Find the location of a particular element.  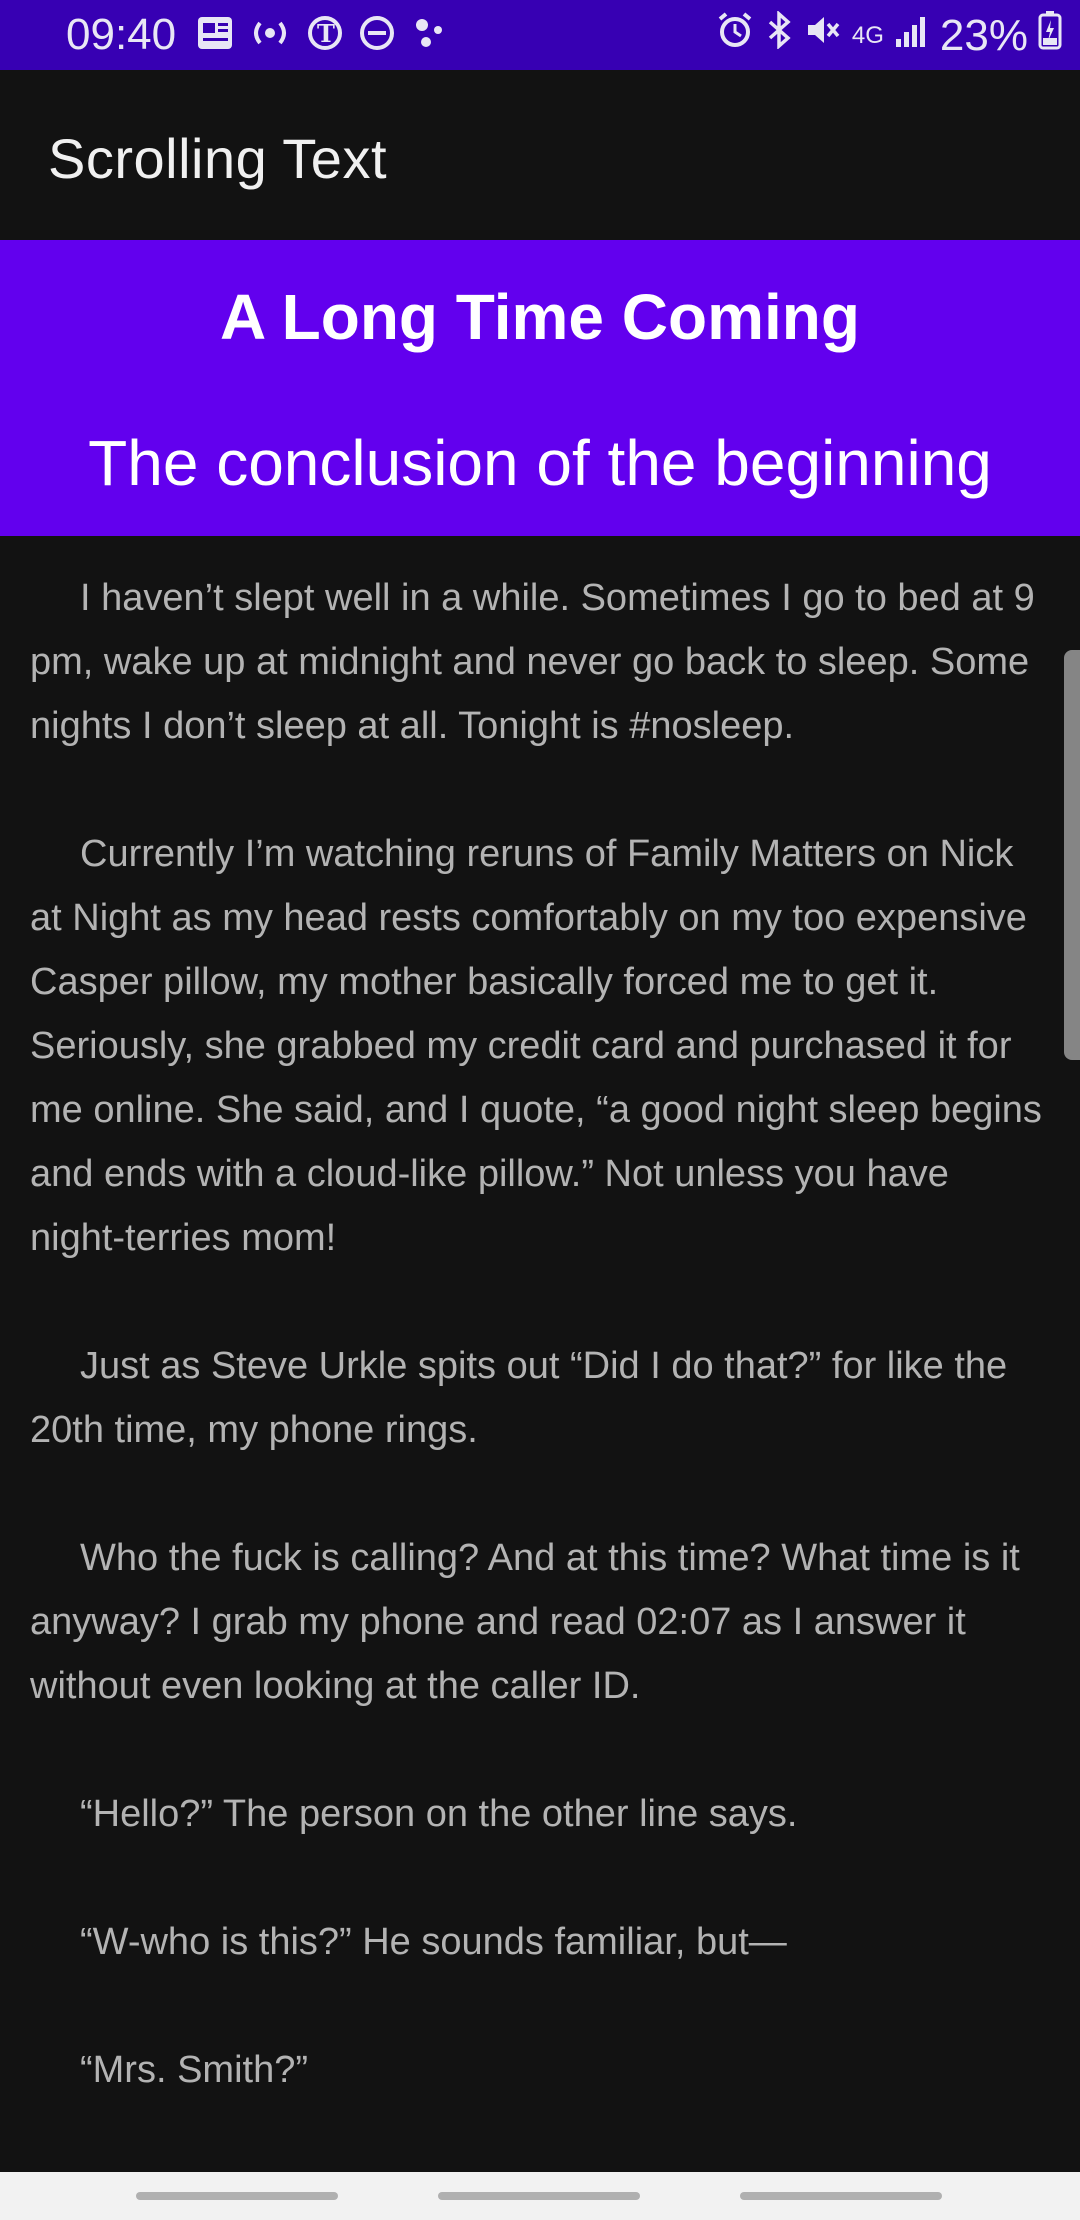

alarm-icon is located at coordinates (735, 35).